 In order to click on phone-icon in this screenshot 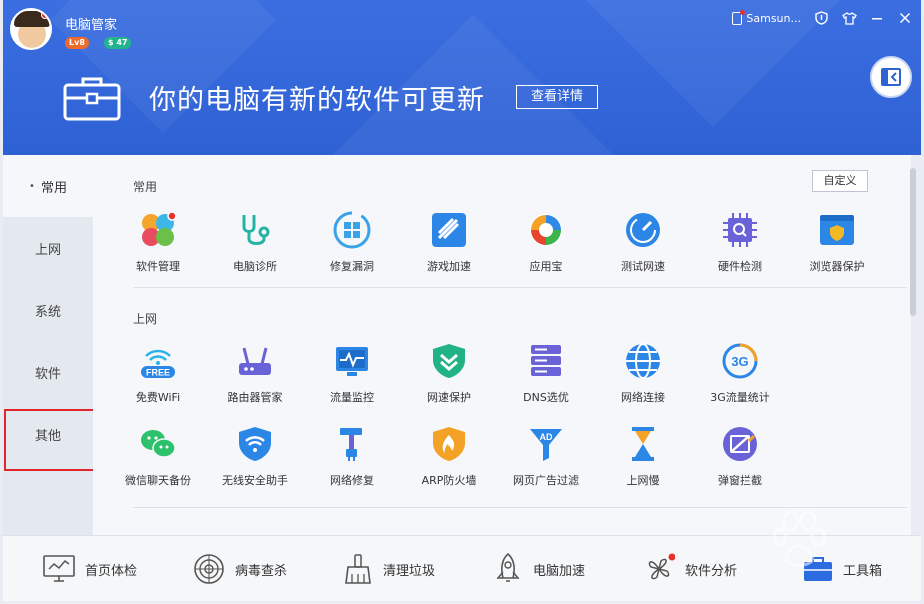, I will do `click(739, 17)`.